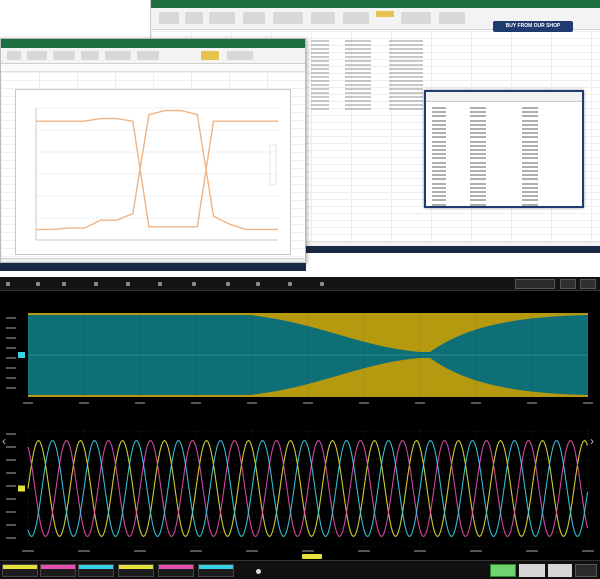 Image resolution: width=600 pixels, height=579 pixels. What do you see at coordinates (535, 284) in the screenshot?
I see `scope-readout` at bounding box center [535, 284].